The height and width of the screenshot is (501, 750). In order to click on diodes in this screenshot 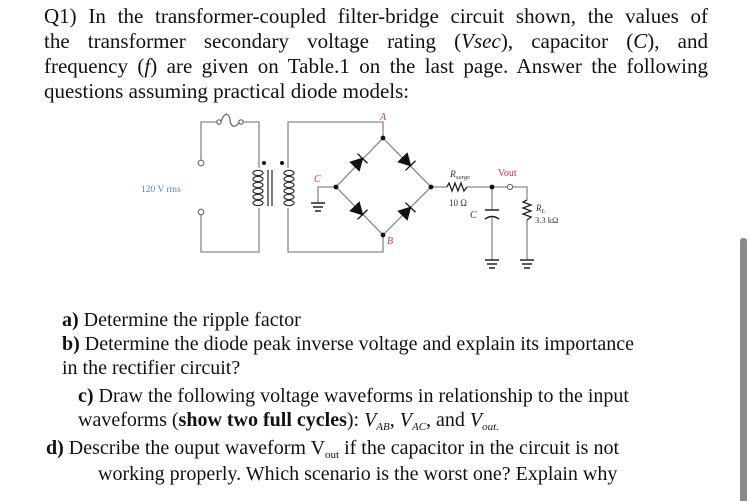, I will do `click(382, 186)`.